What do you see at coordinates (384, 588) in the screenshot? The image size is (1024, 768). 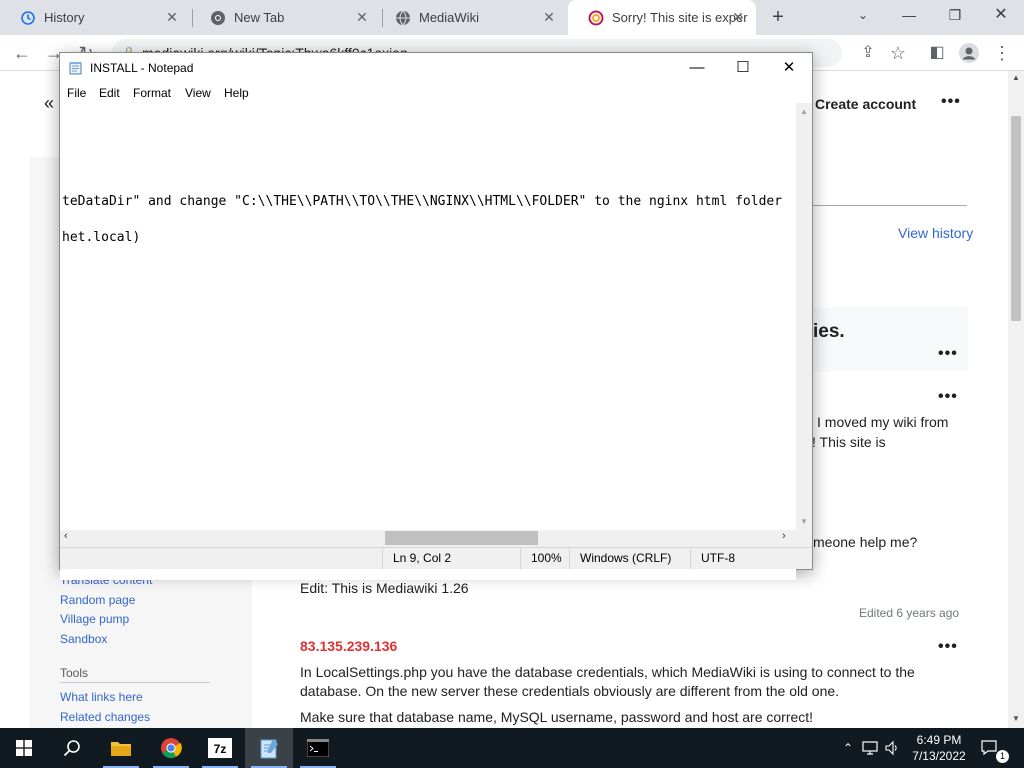 I see `edit-note: Edit: This is Mediawiki 1.26` at bounding box center [384, 588].